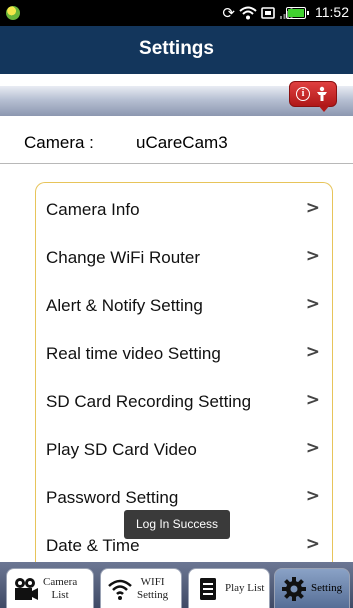 This screenshot has width=353, height=608. I want to click on tab-label: WIFI Setting, so click(152, 589).